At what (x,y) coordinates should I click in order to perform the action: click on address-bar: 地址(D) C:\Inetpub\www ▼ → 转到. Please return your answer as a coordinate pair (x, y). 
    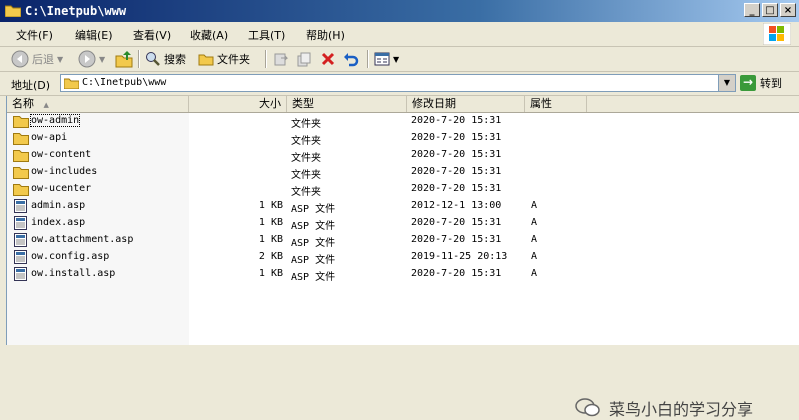
    Looking at the image, I should click on (399, 84).